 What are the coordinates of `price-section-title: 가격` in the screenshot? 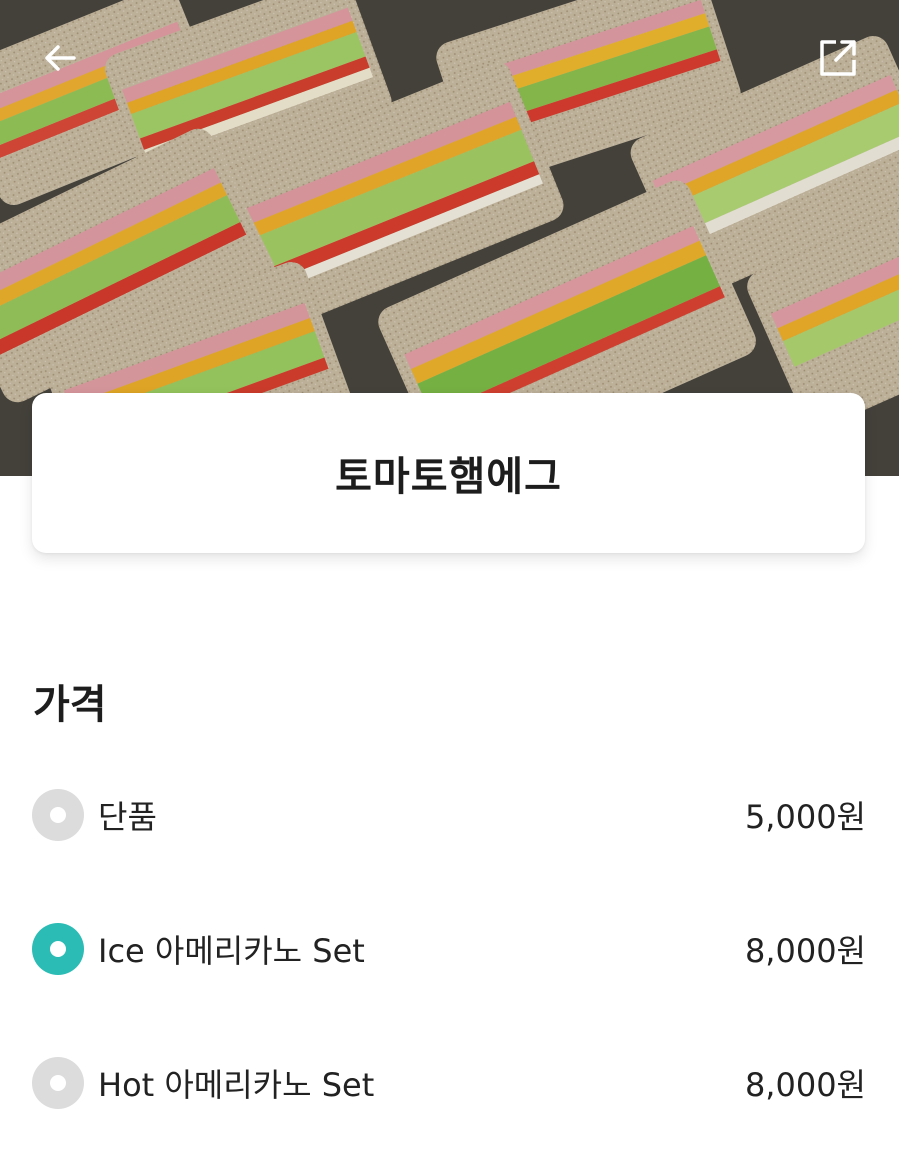 It's located at (70, 705).